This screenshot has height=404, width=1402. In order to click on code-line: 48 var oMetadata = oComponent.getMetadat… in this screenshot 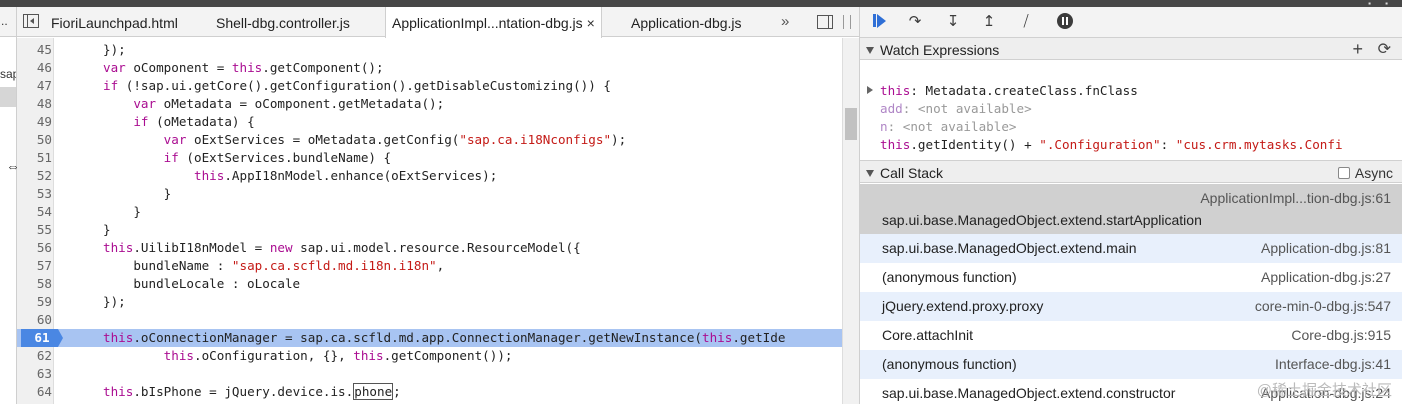, I will do `click(429, 104)`.